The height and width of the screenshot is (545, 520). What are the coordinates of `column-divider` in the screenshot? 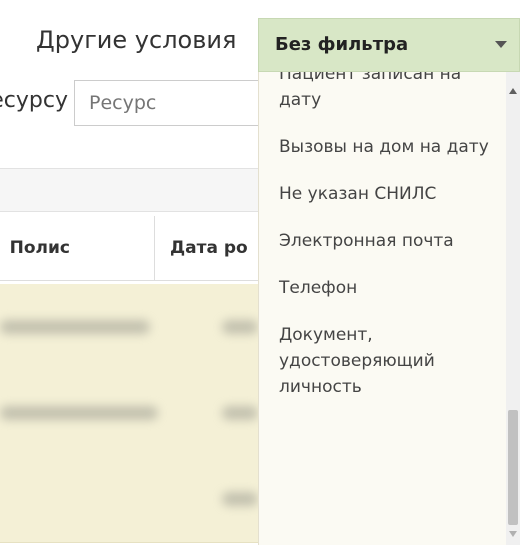 It's located at (154, 248).